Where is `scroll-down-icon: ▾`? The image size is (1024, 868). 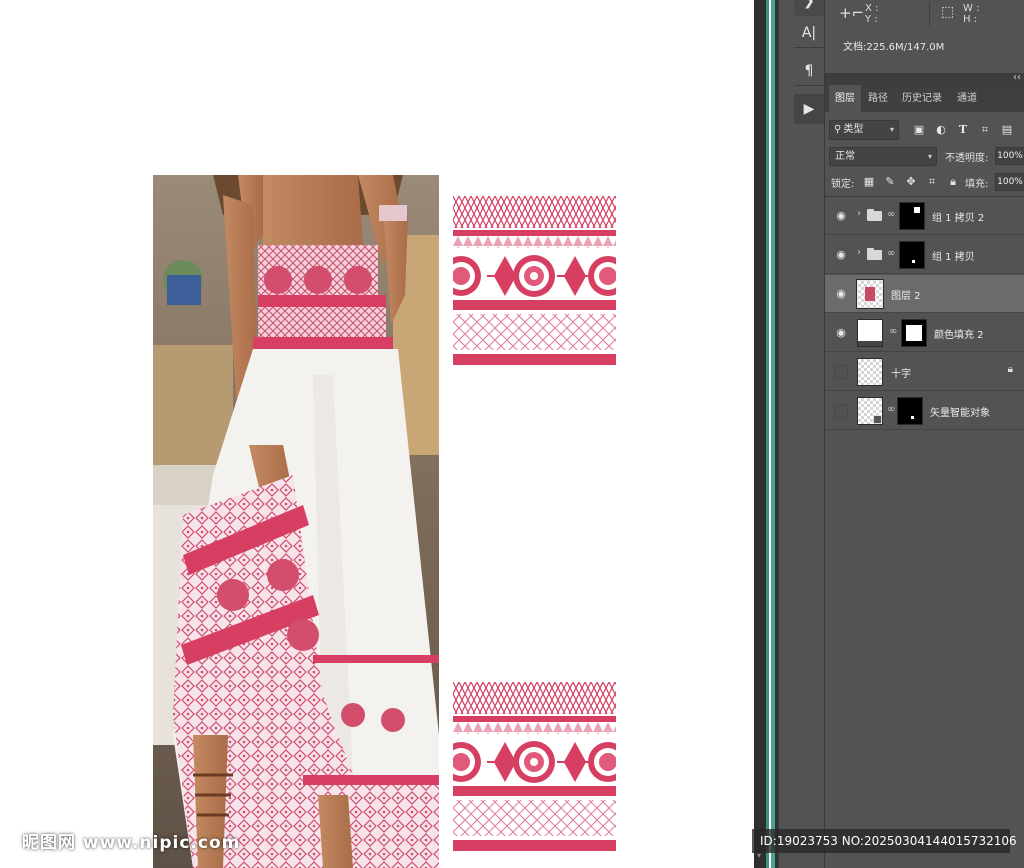
scroll-down-icon: ▾ is located at coordinates (761, 856).